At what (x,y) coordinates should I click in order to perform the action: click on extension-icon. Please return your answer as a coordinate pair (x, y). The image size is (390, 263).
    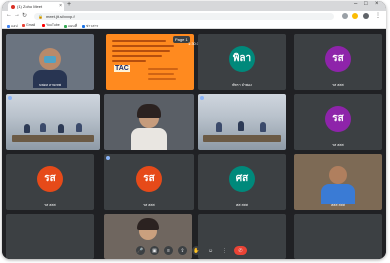
    Looking at the image, I should click on (345, 16).